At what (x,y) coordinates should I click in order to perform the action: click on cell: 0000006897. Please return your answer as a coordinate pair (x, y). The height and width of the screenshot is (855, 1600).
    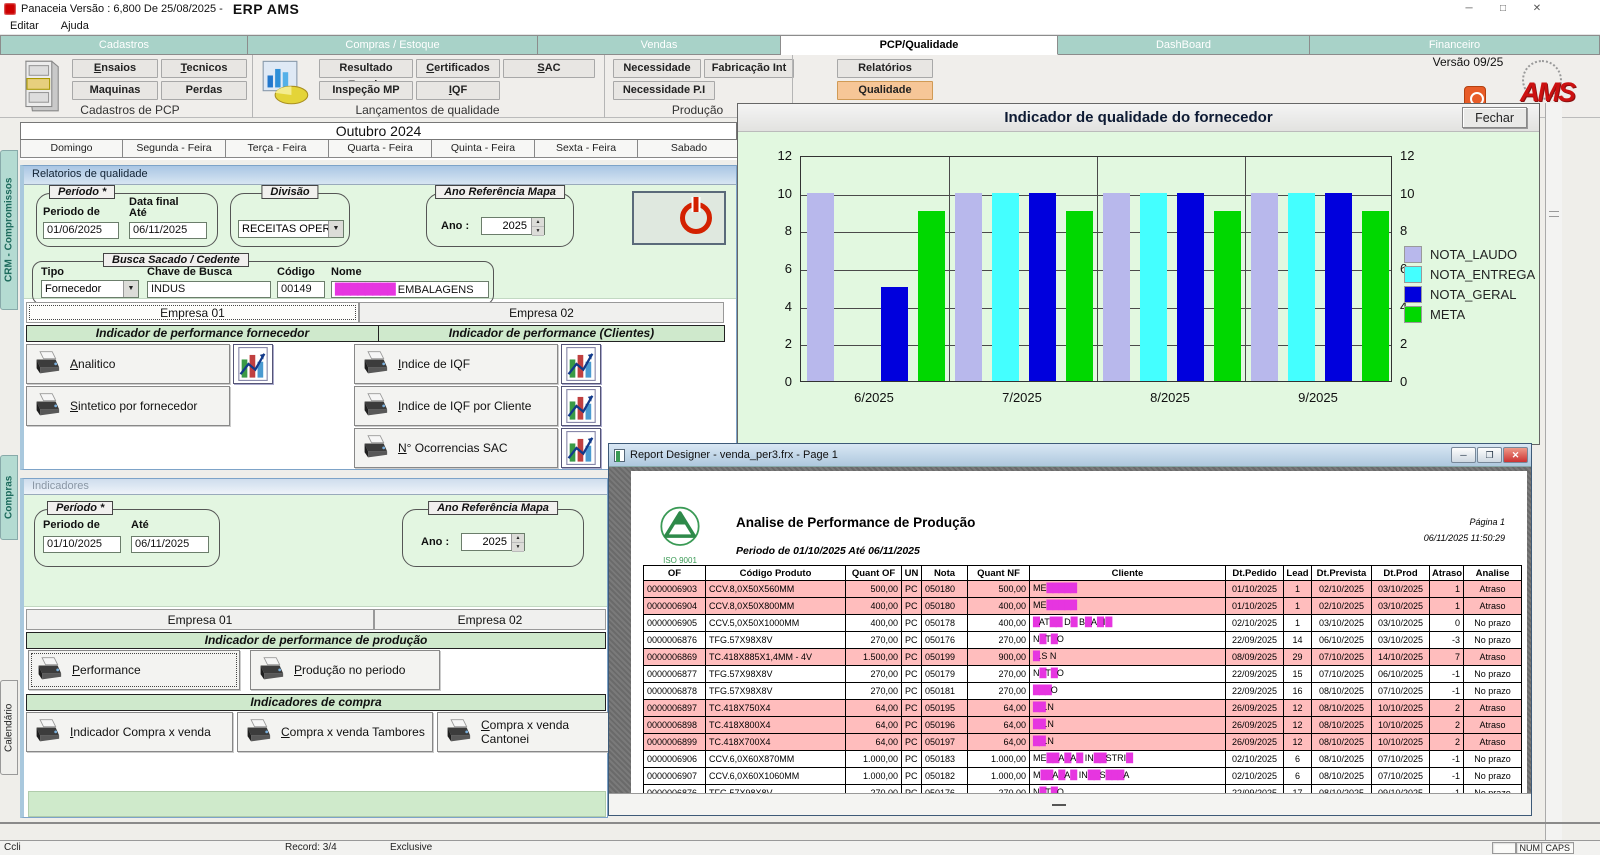
    Looking at the image, I should click on (674, 708).